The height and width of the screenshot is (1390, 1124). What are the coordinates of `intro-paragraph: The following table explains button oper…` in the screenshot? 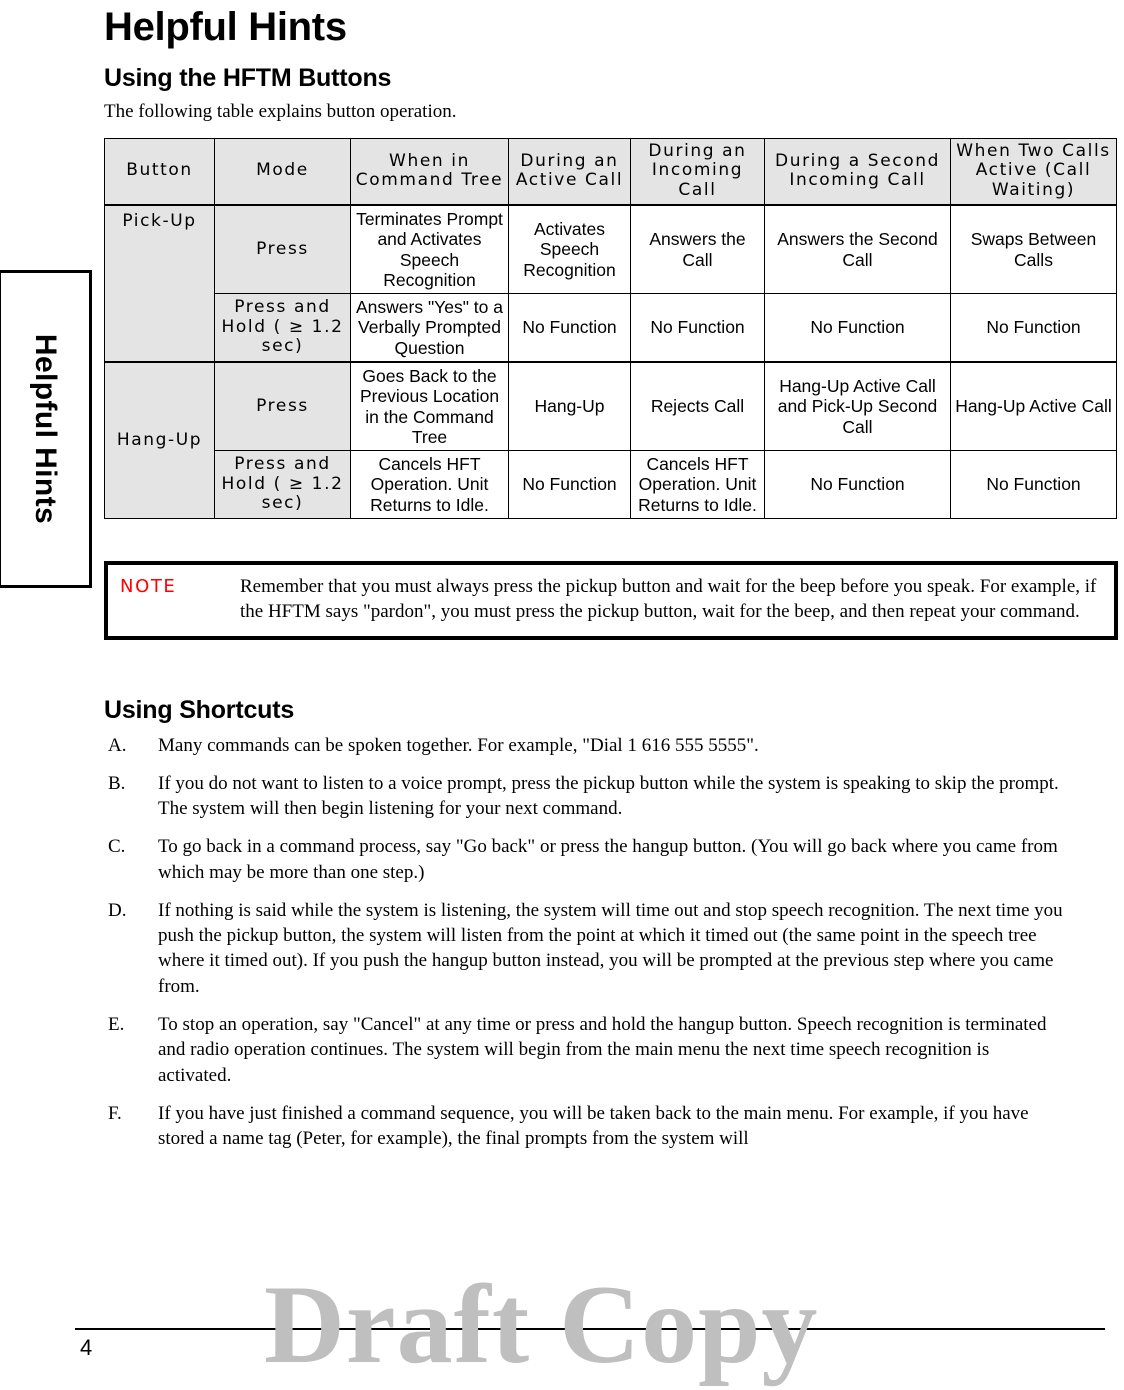 It's located at (280, 111).